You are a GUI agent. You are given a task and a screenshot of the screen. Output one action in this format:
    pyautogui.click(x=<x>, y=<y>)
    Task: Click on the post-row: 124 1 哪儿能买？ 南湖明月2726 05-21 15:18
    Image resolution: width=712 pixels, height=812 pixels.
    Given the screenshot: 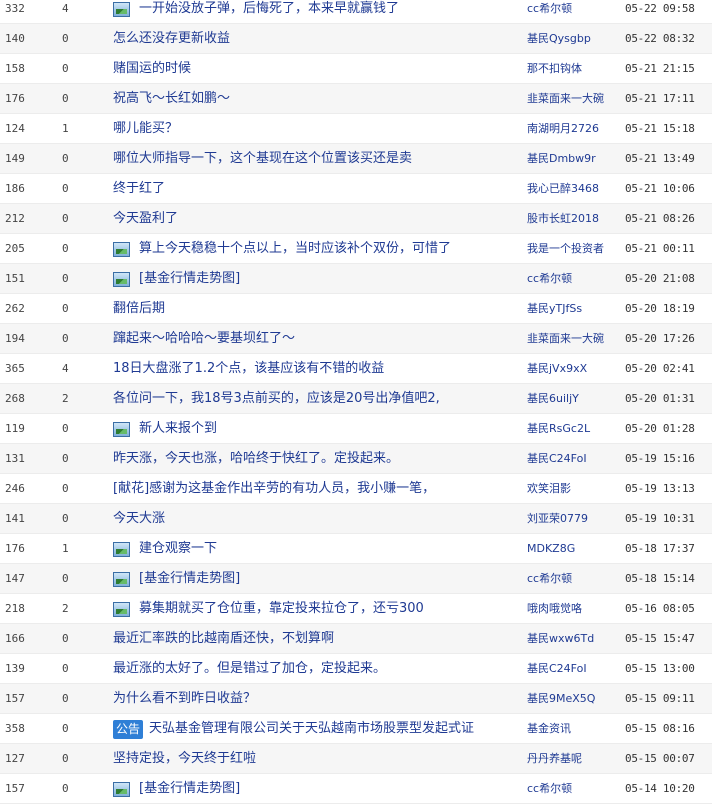 What is the action you would take?
    pyautogui.click(x=356, y=129)
    